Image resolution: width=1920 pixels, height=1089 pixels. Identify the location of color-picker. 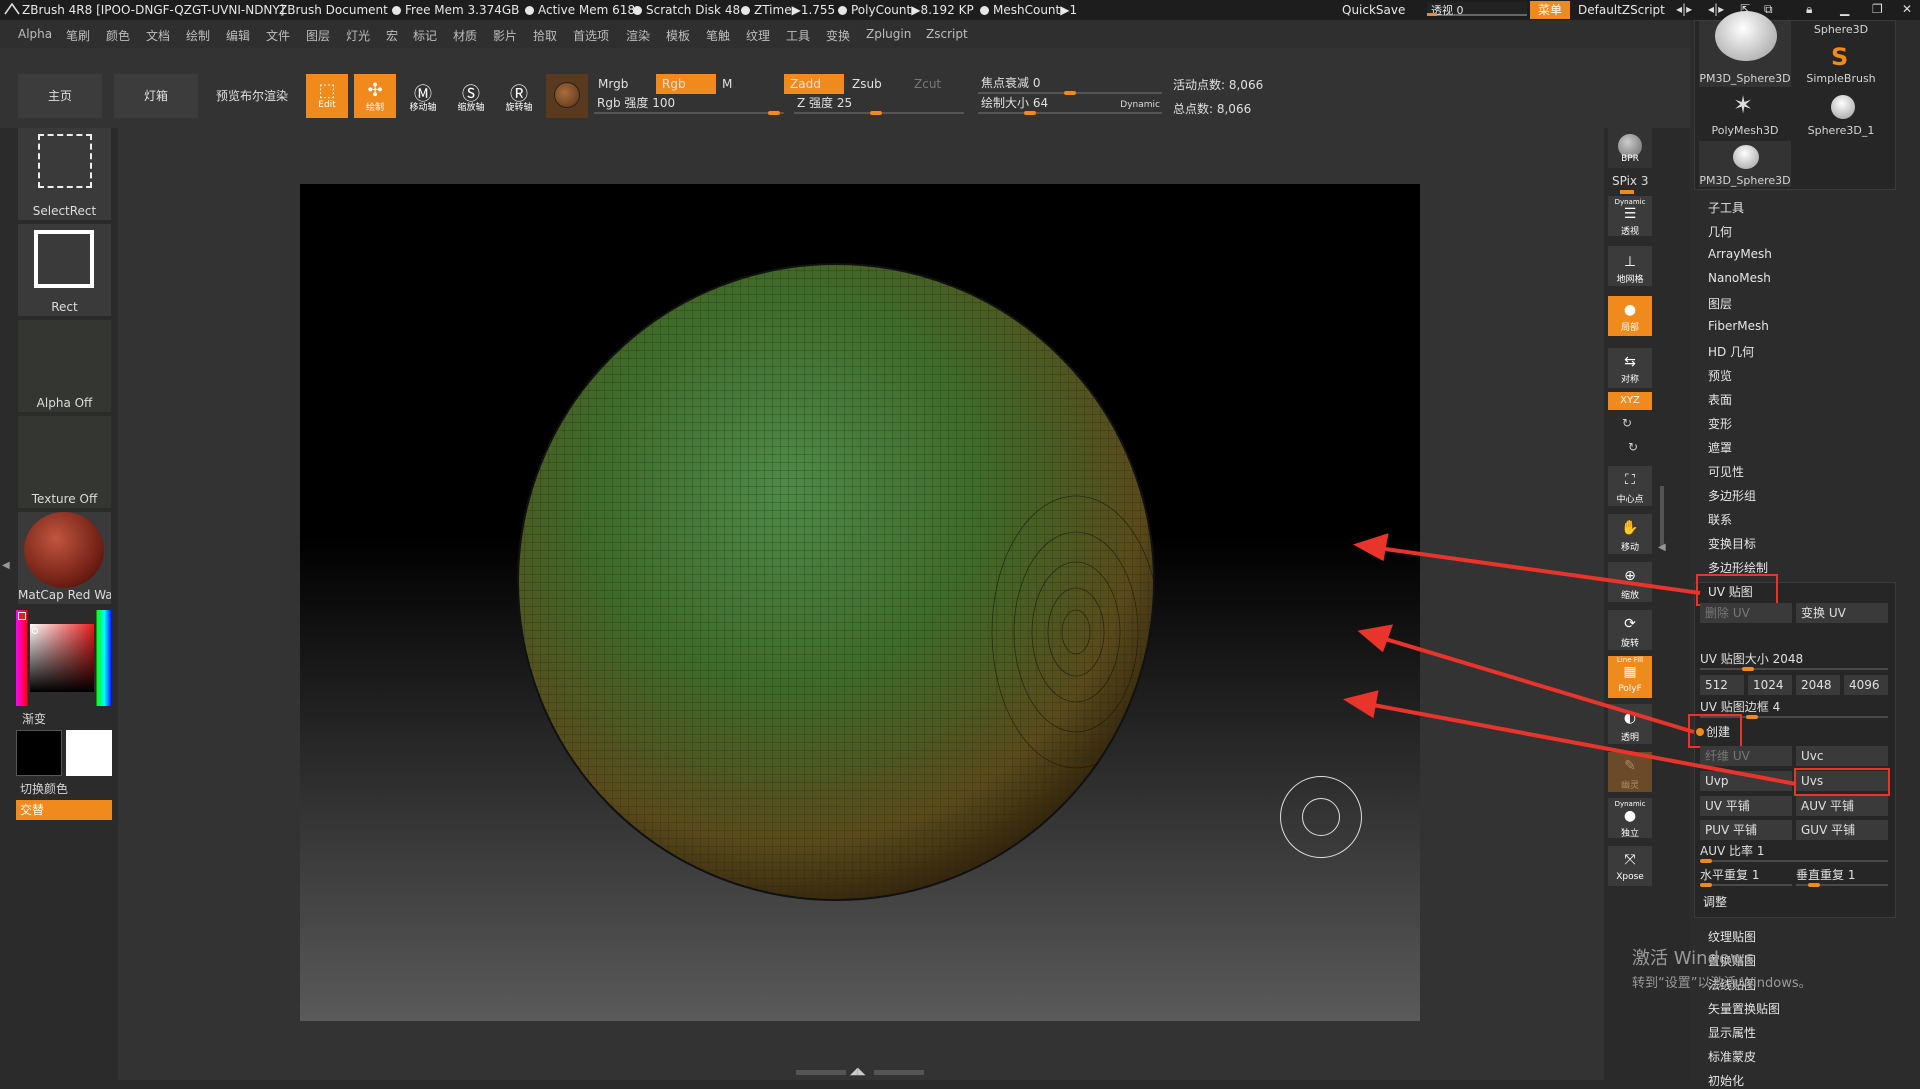
(64, 658).